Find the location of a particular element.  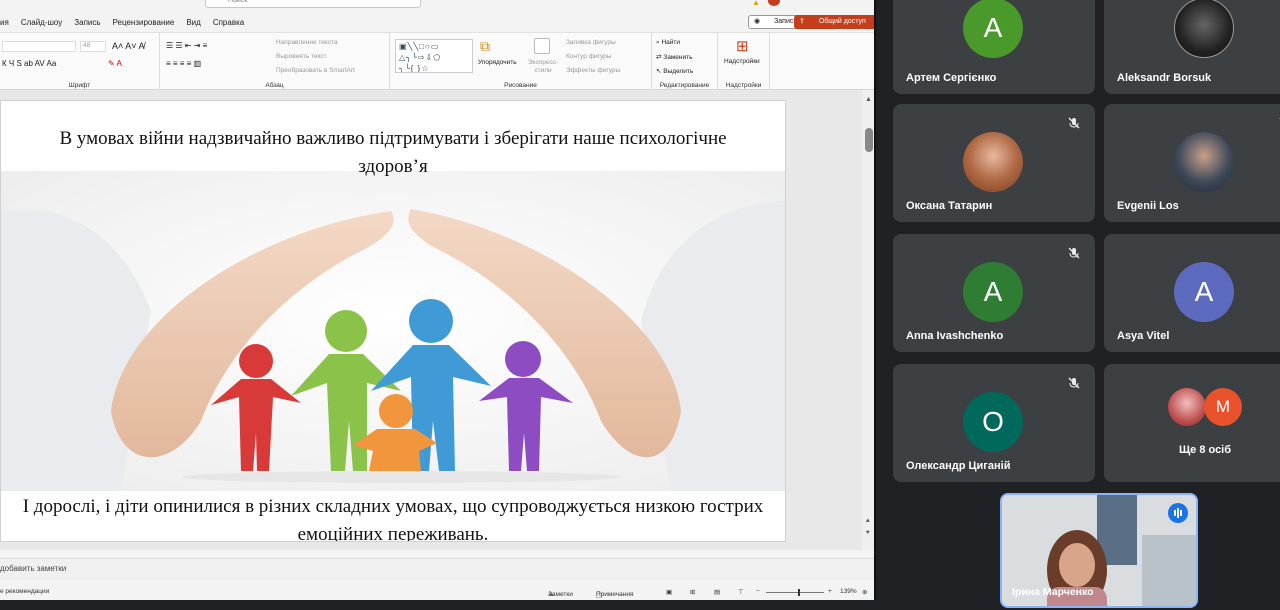

participant-tile: A Артем Сергієнко is located at coordinates (994, 47).